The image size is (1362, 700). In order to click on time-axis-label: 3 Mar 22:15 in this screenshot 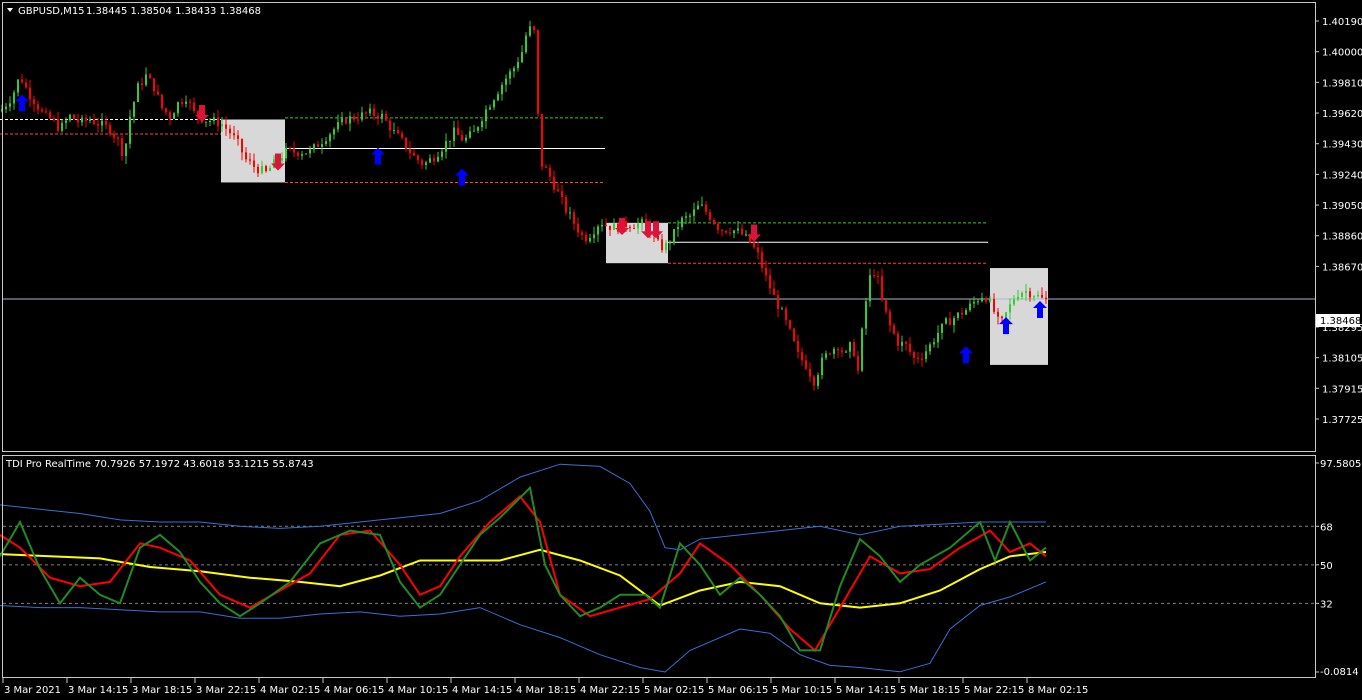, I will do `click(226, 690)`.